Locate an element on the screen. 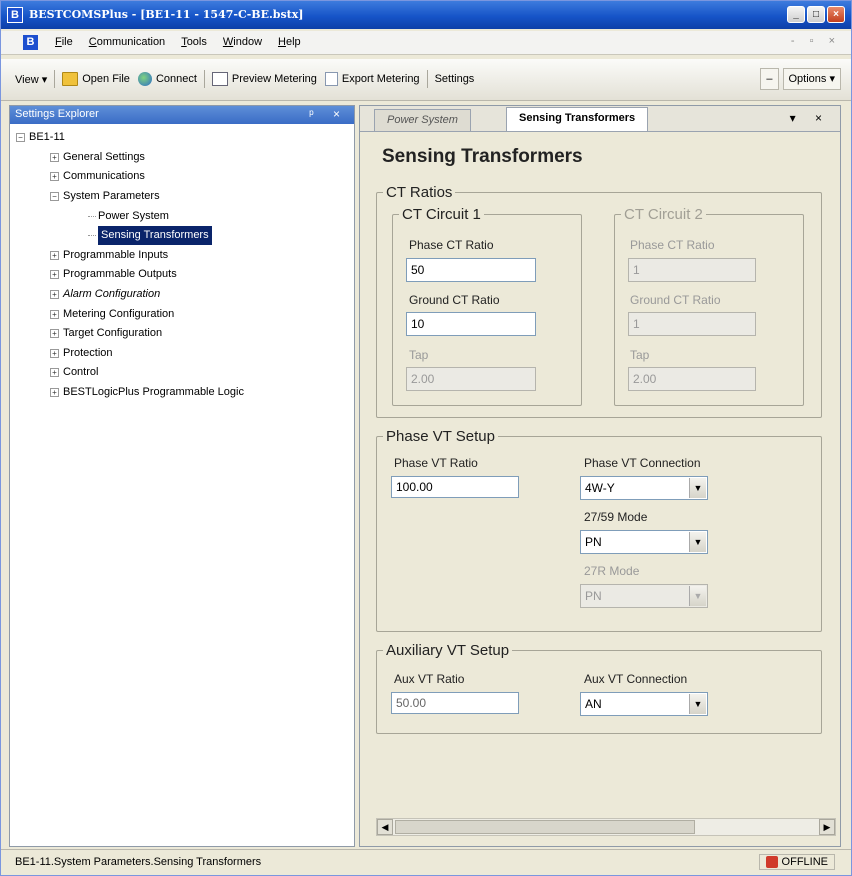 This screenshot has width=852, height=876. tree-node-alarm-configuration: + Alarm Configuration is located at coordinates (182, 295).